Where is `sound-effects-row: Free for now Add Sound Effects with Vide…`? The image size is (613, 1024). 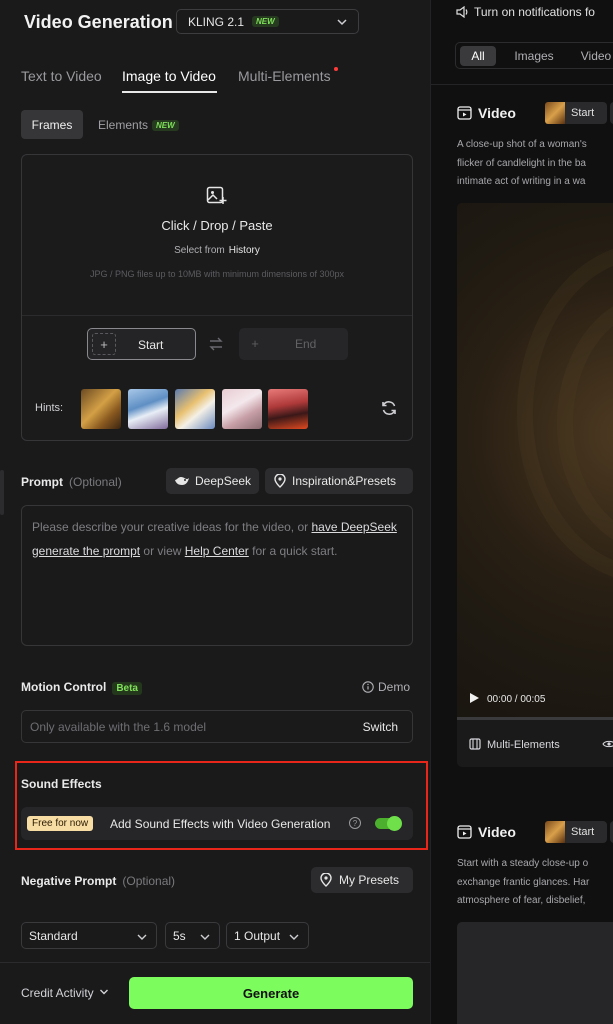
sound-effects-row: Free for now Add Sound Effects with Vide… is located at coordinates (217, 823).